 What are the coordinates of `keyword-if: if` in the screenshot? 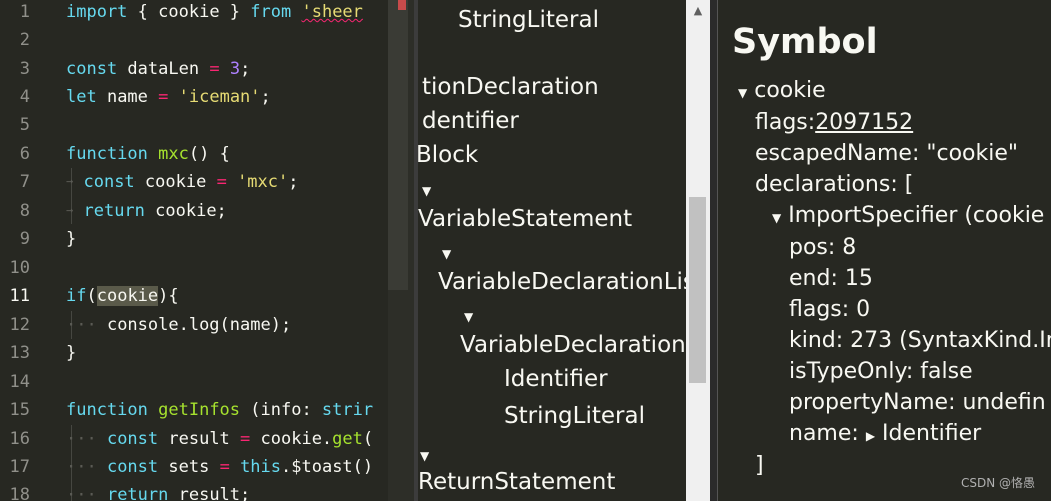 It's located at (76, 296).